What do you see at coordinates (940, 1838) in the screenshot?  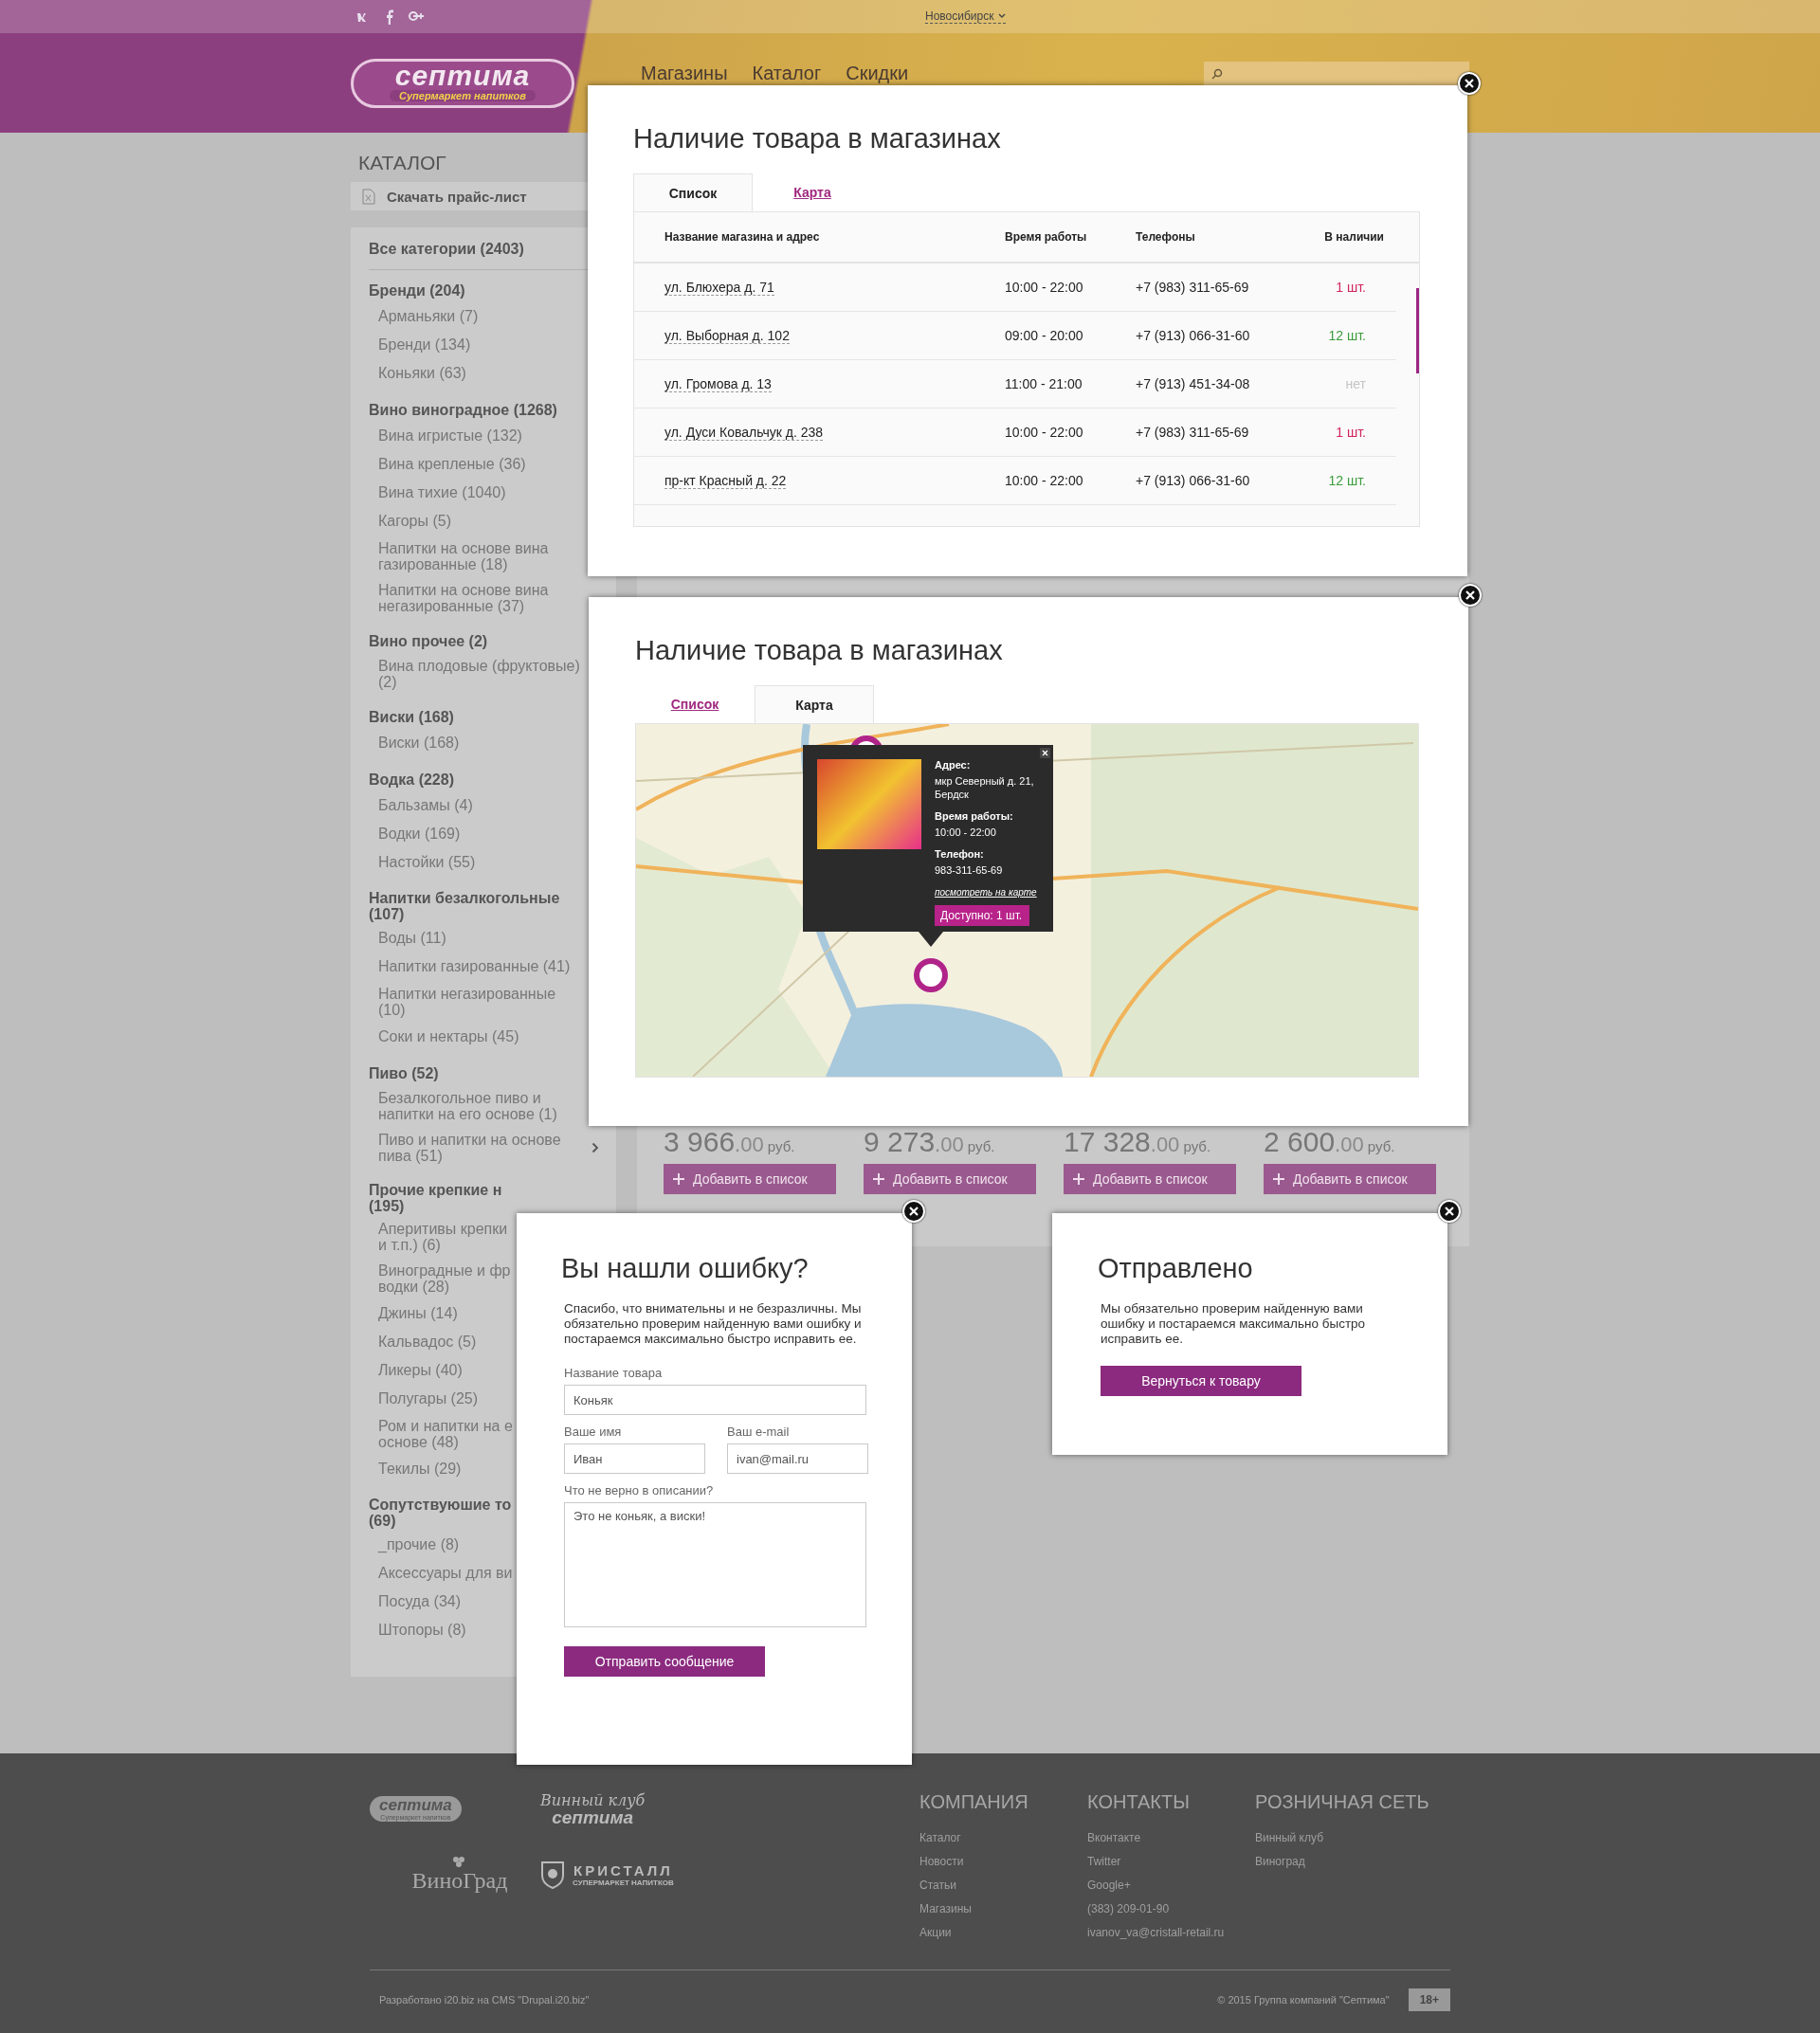 I see `footer-link: Каталог` at bounding box center [940, 1838].